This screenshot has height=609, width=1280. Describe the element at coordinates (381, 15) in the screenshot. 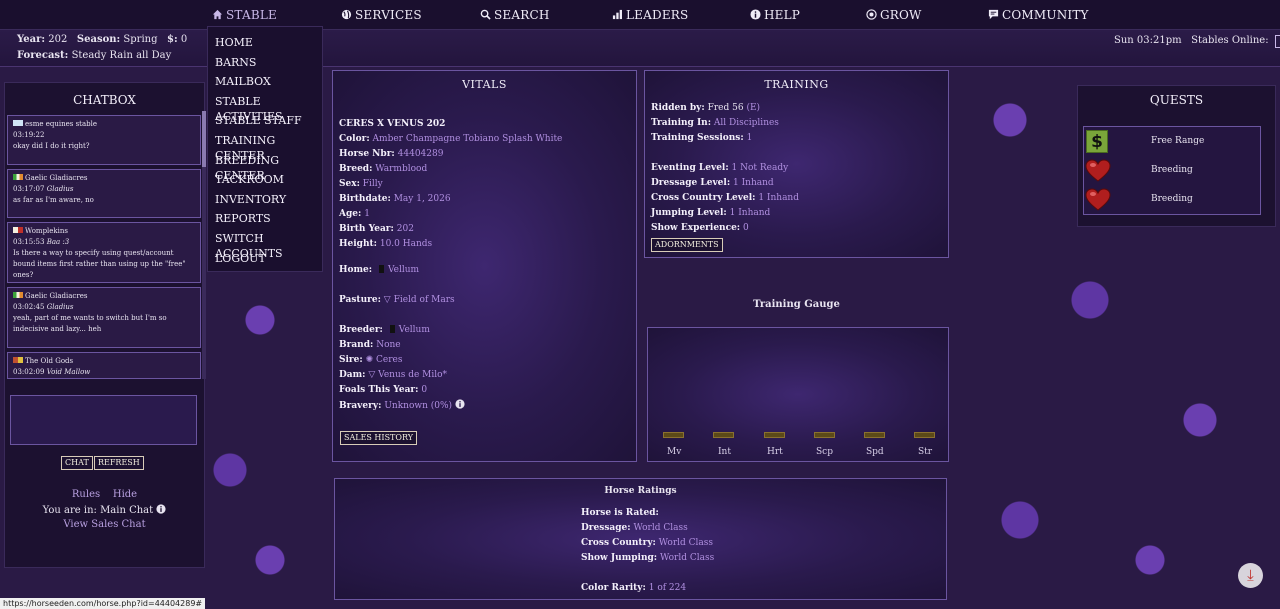

I see `nav-services: SERVICES` at that location.